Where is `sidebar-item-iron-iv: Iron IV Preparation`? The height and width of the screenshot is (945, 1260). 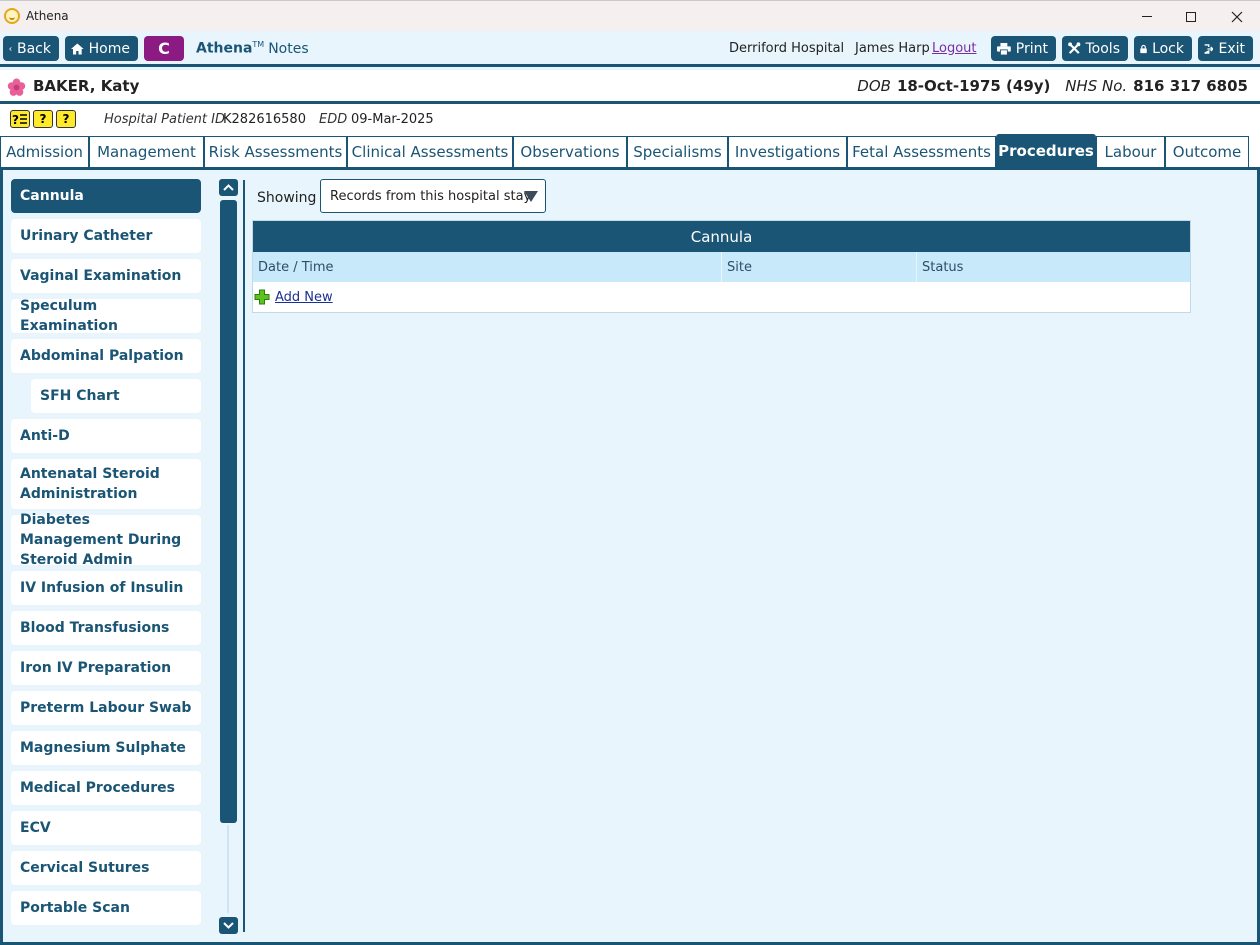
sidebar-item-iron-iv: Iron IV Preparation is located at coordinates (106, 668).